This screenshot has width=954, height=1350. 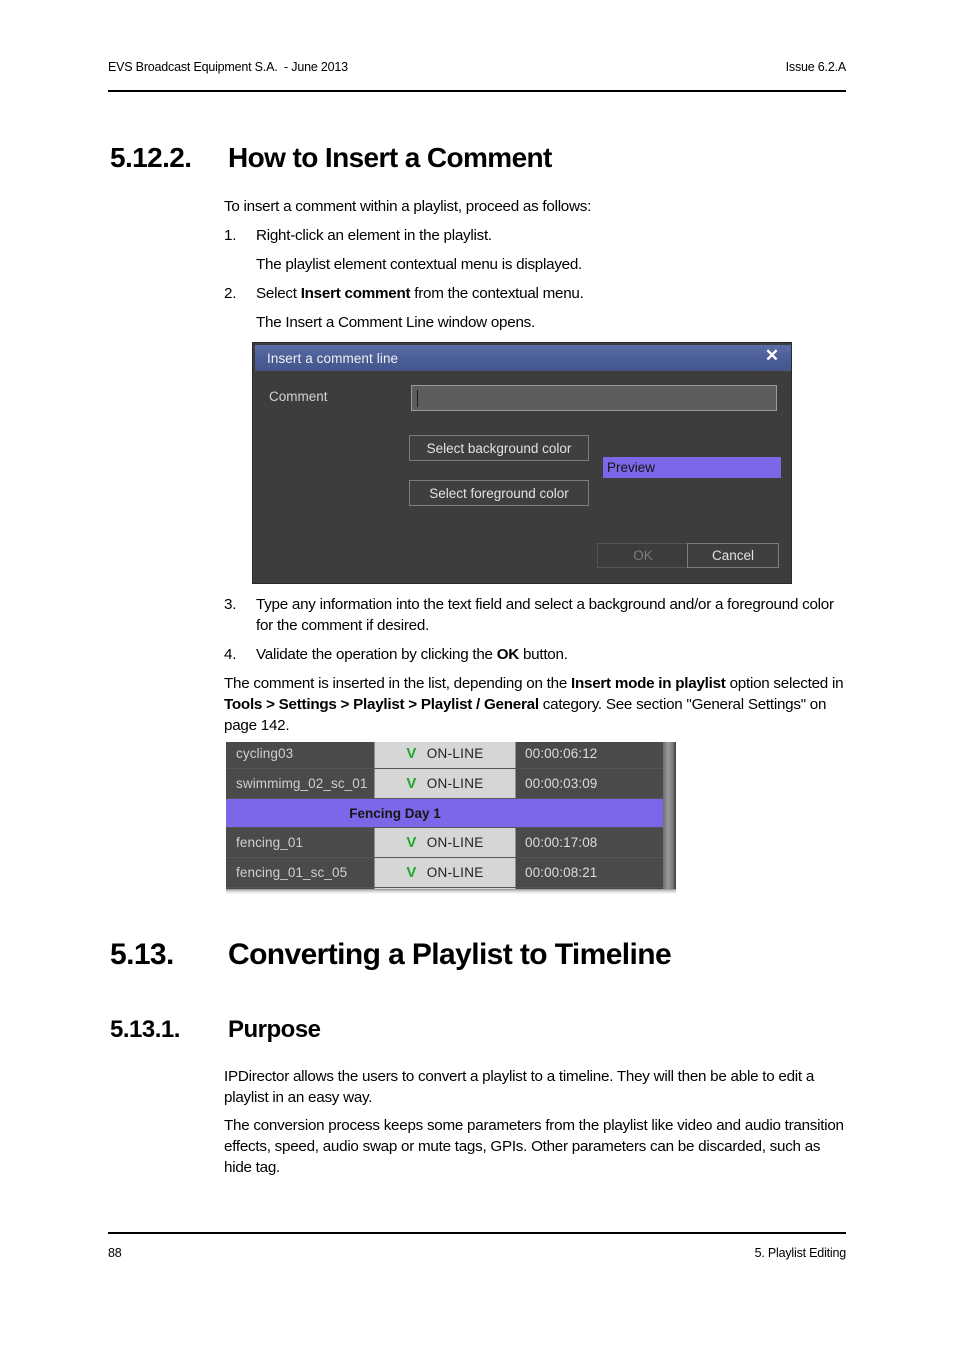 What do you see at coordinates (596, 842) in the screenshot?
I see `row-duration: 00:00:17:08` at bounding box center [596, 842].